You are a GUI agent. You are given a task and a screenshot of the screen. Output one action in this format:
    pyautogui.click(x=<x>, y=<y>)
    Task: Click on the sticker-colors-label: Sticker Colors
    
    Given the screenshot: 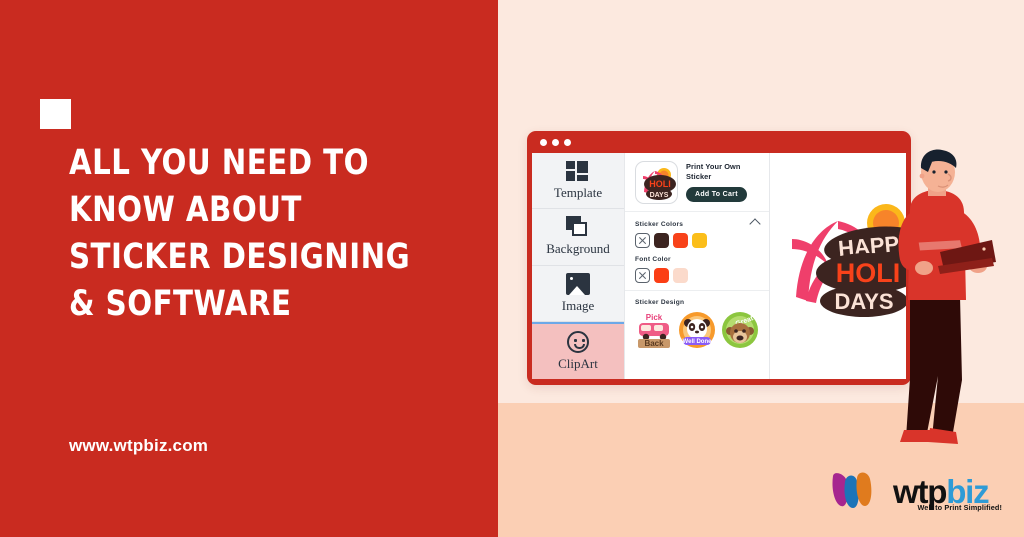 What is the action you would take?
    pyautogui.click(x=659, y=224)
    